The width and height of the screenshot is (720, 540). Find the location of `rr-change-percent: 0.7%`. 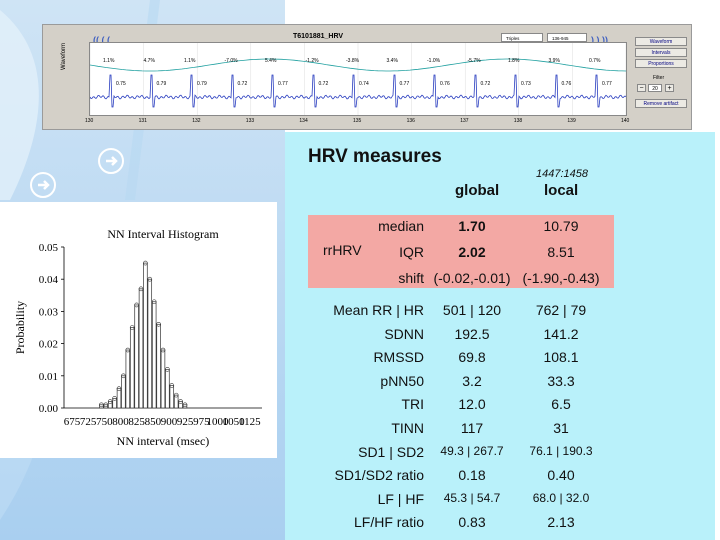

rr-change-percent: 0.7% is located at coordinates (595, 61).